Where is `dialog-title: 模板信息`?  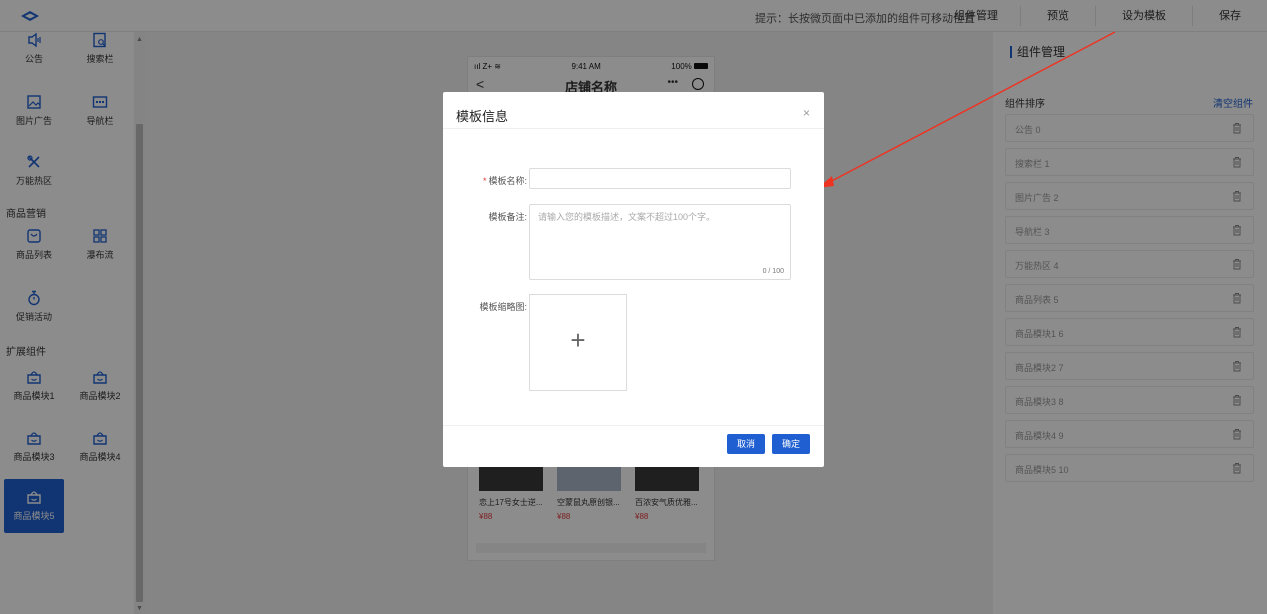 dialog-title: 模板信息 is located at coordinates (482, 116).